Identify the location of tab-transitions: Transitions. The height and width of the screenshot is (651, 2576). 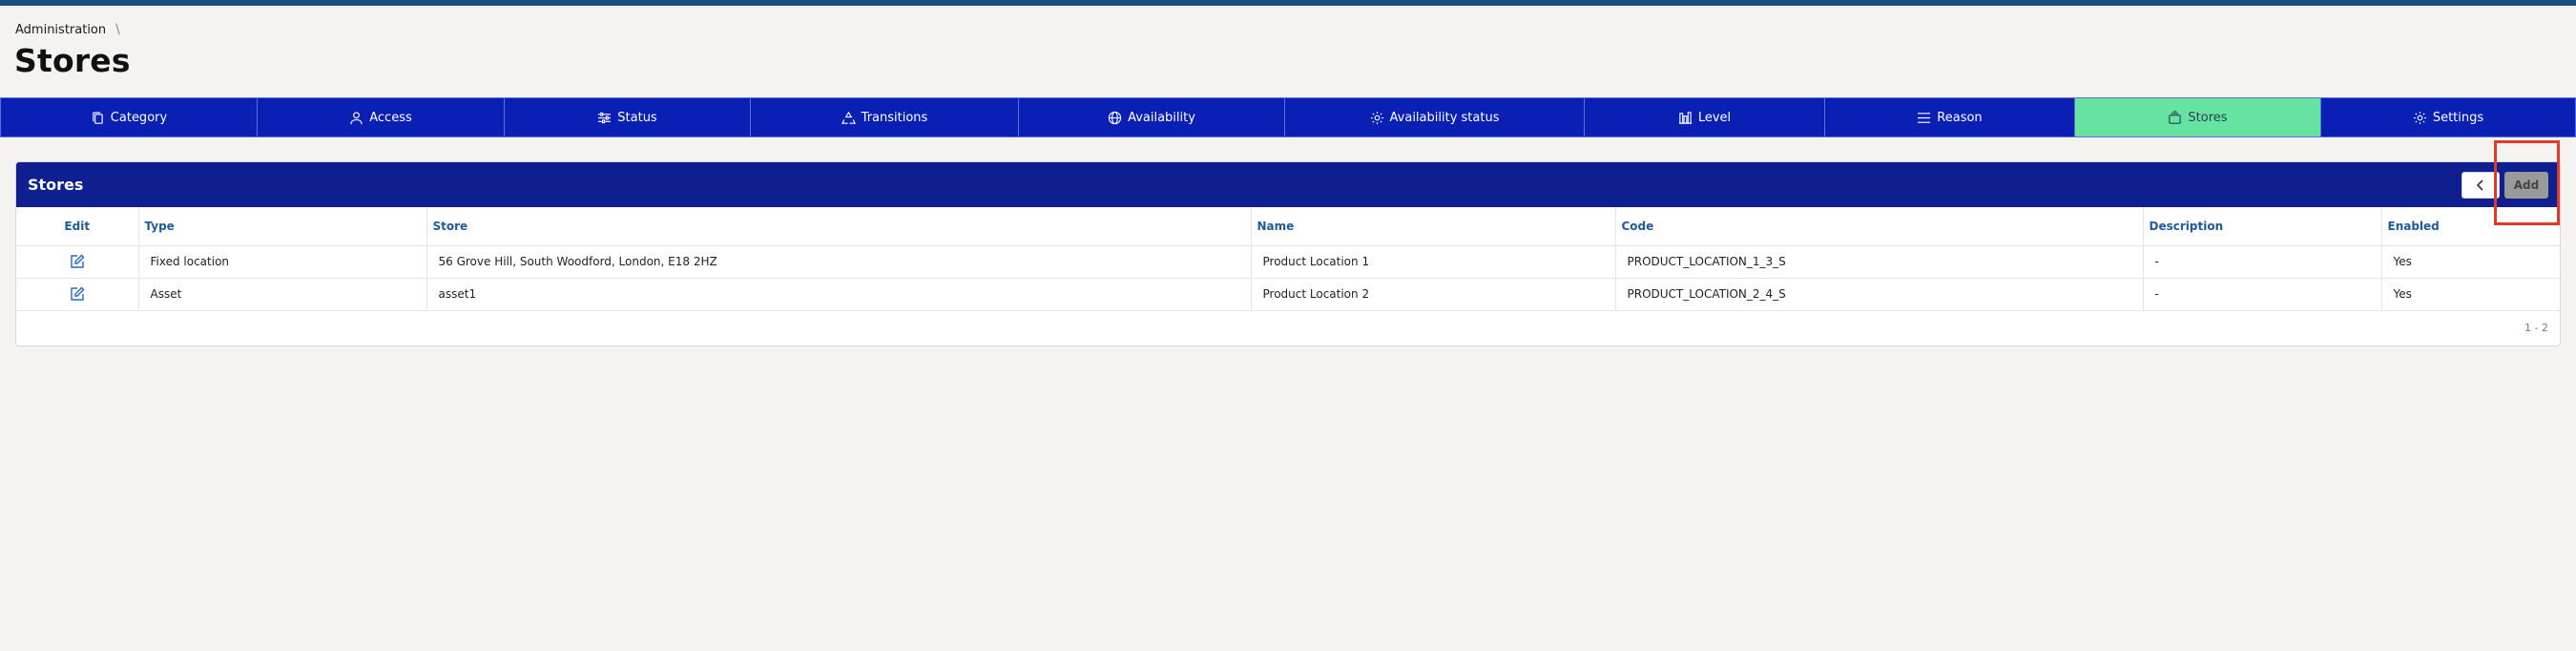
(885, 117).